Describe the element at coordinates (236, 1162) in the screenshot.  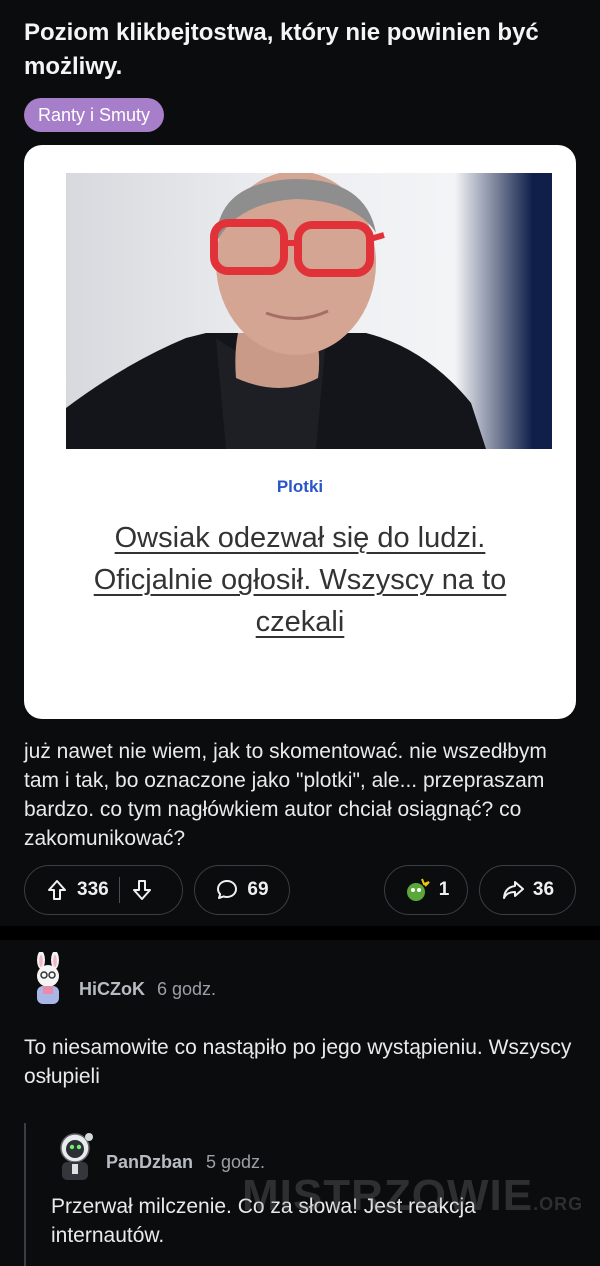
I see `reply-time: 5 godz.` at that location.